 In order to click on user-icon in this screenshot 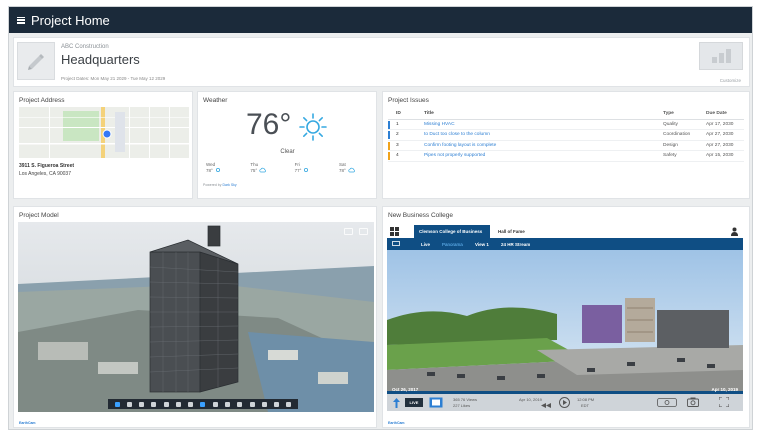, I will do `click(734, 231)`.